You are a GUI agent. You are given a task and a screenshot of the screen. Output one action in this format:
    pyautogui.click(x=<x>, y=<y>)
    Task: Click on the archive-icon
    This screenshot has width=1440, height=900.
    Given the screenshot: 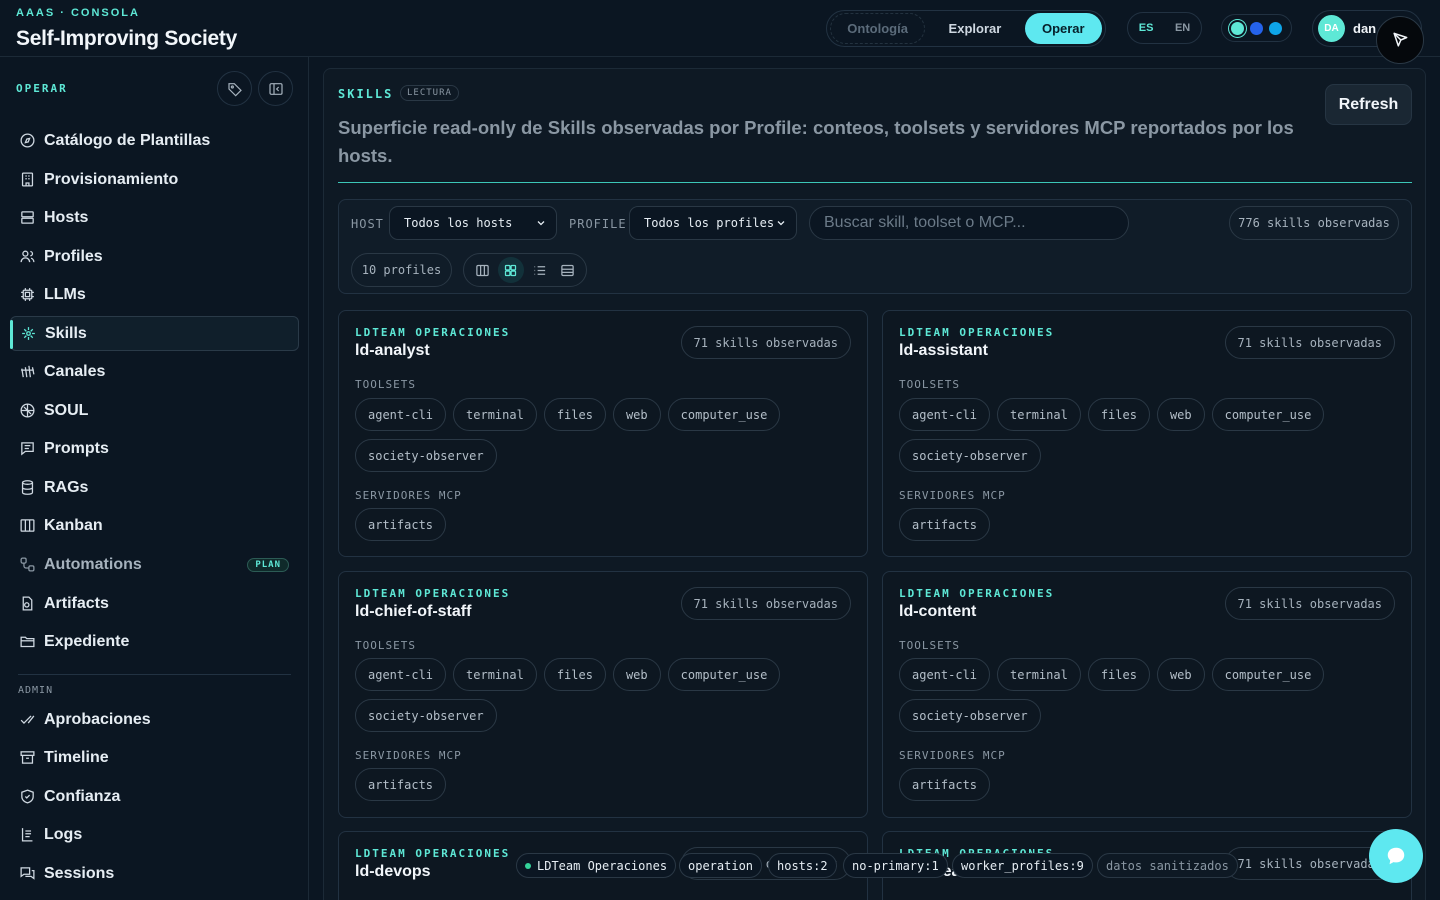 What is the action you would take?
    pyautogui.click(x=27, y=757)
    